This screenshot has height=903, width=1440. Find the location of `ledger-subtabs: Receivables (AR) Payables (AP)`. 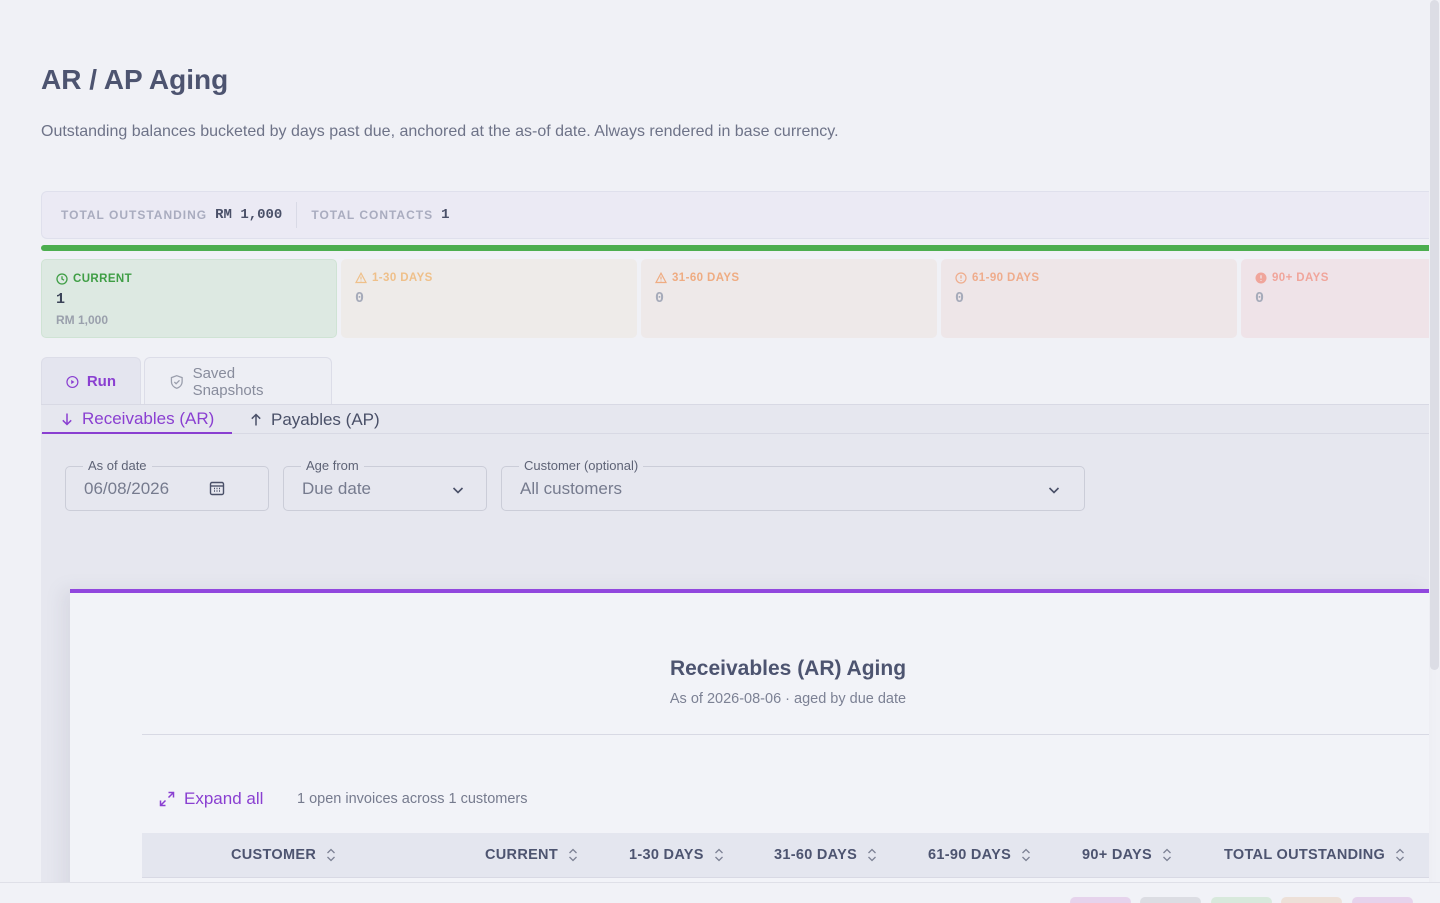

ledger-subtabs: Receivables (AR) Payables (AP) is located at coordinates (735, 419).